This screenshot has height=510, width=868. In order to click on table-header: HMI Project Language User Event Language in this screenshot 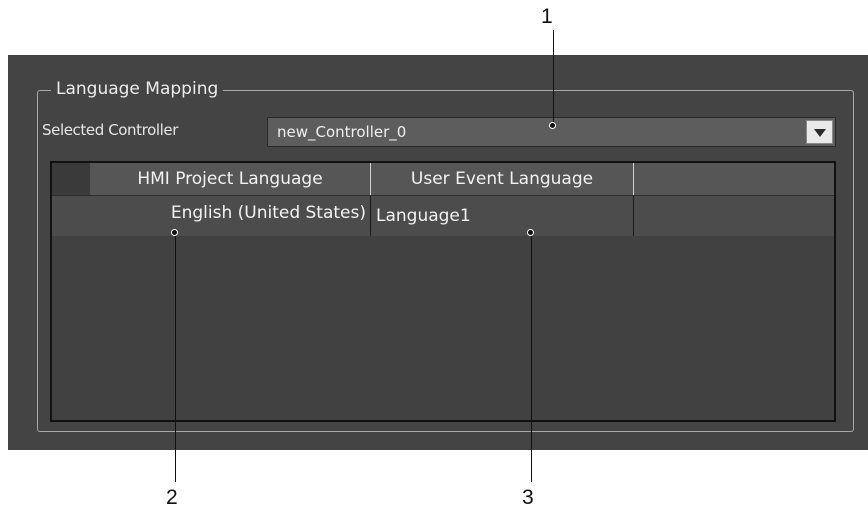, I will do `click(443, 179)`.